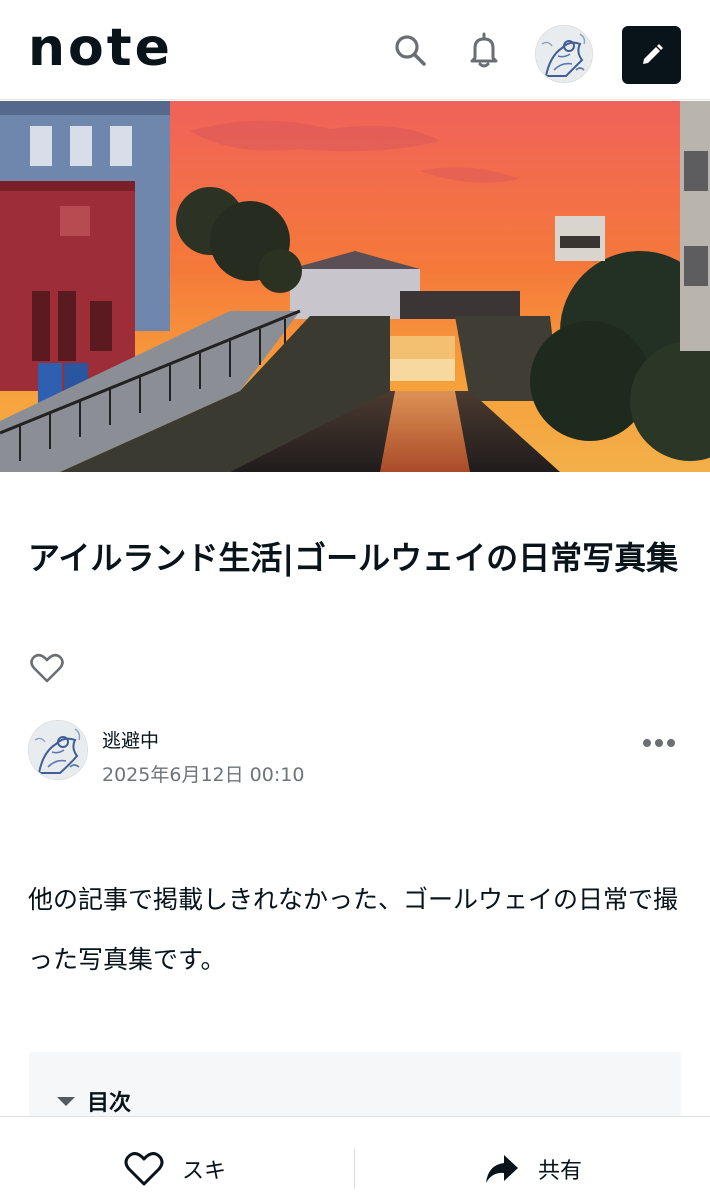  What do you see at coordinates (130, 739) in the screenshot?
I see `author-name: 逃避中` at bounding box center [130, 739].